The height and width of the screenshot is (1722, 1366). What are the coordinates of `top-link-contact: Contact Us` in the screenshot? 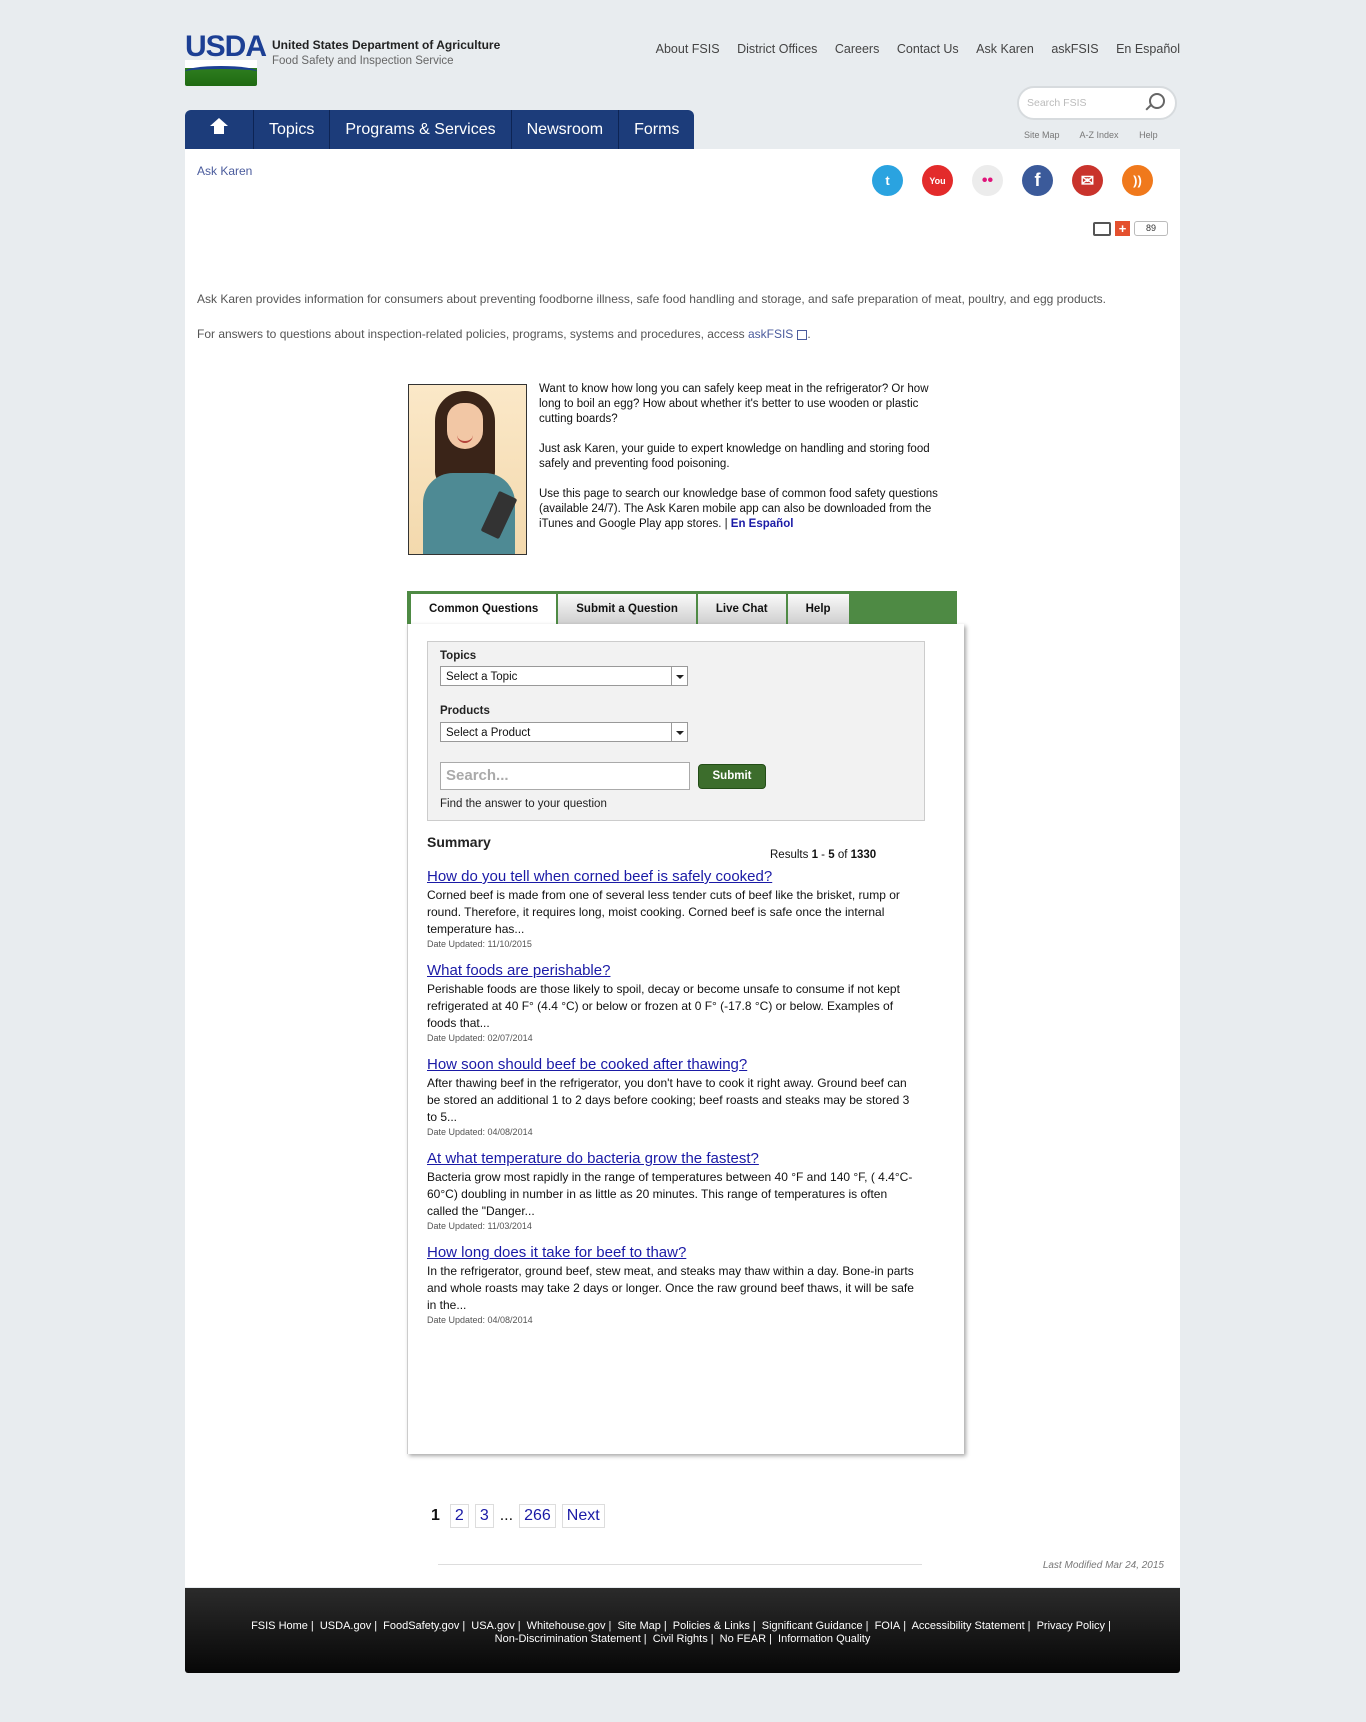 It's located at (928, 49).